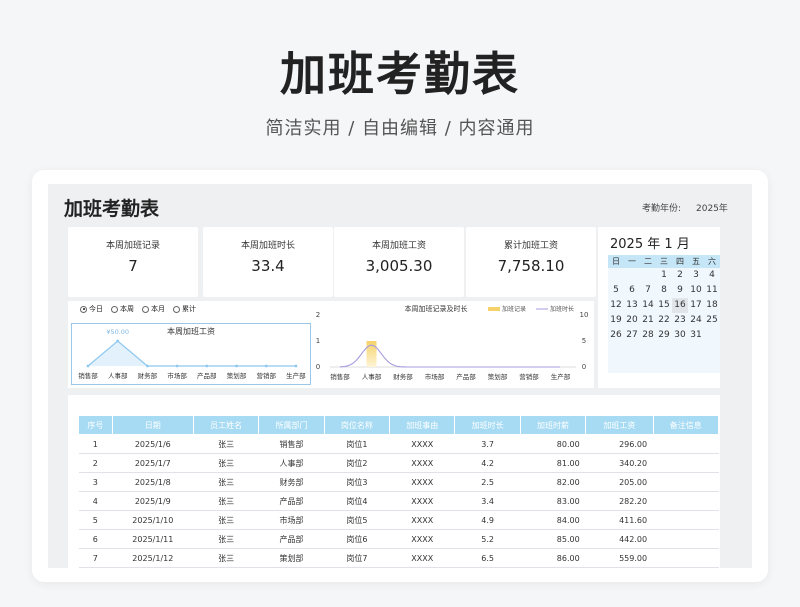  What do you see at coordinates (487, 482) in the screenshot?
I see `table-cell: 2.5` at bounding box center [487, 482].